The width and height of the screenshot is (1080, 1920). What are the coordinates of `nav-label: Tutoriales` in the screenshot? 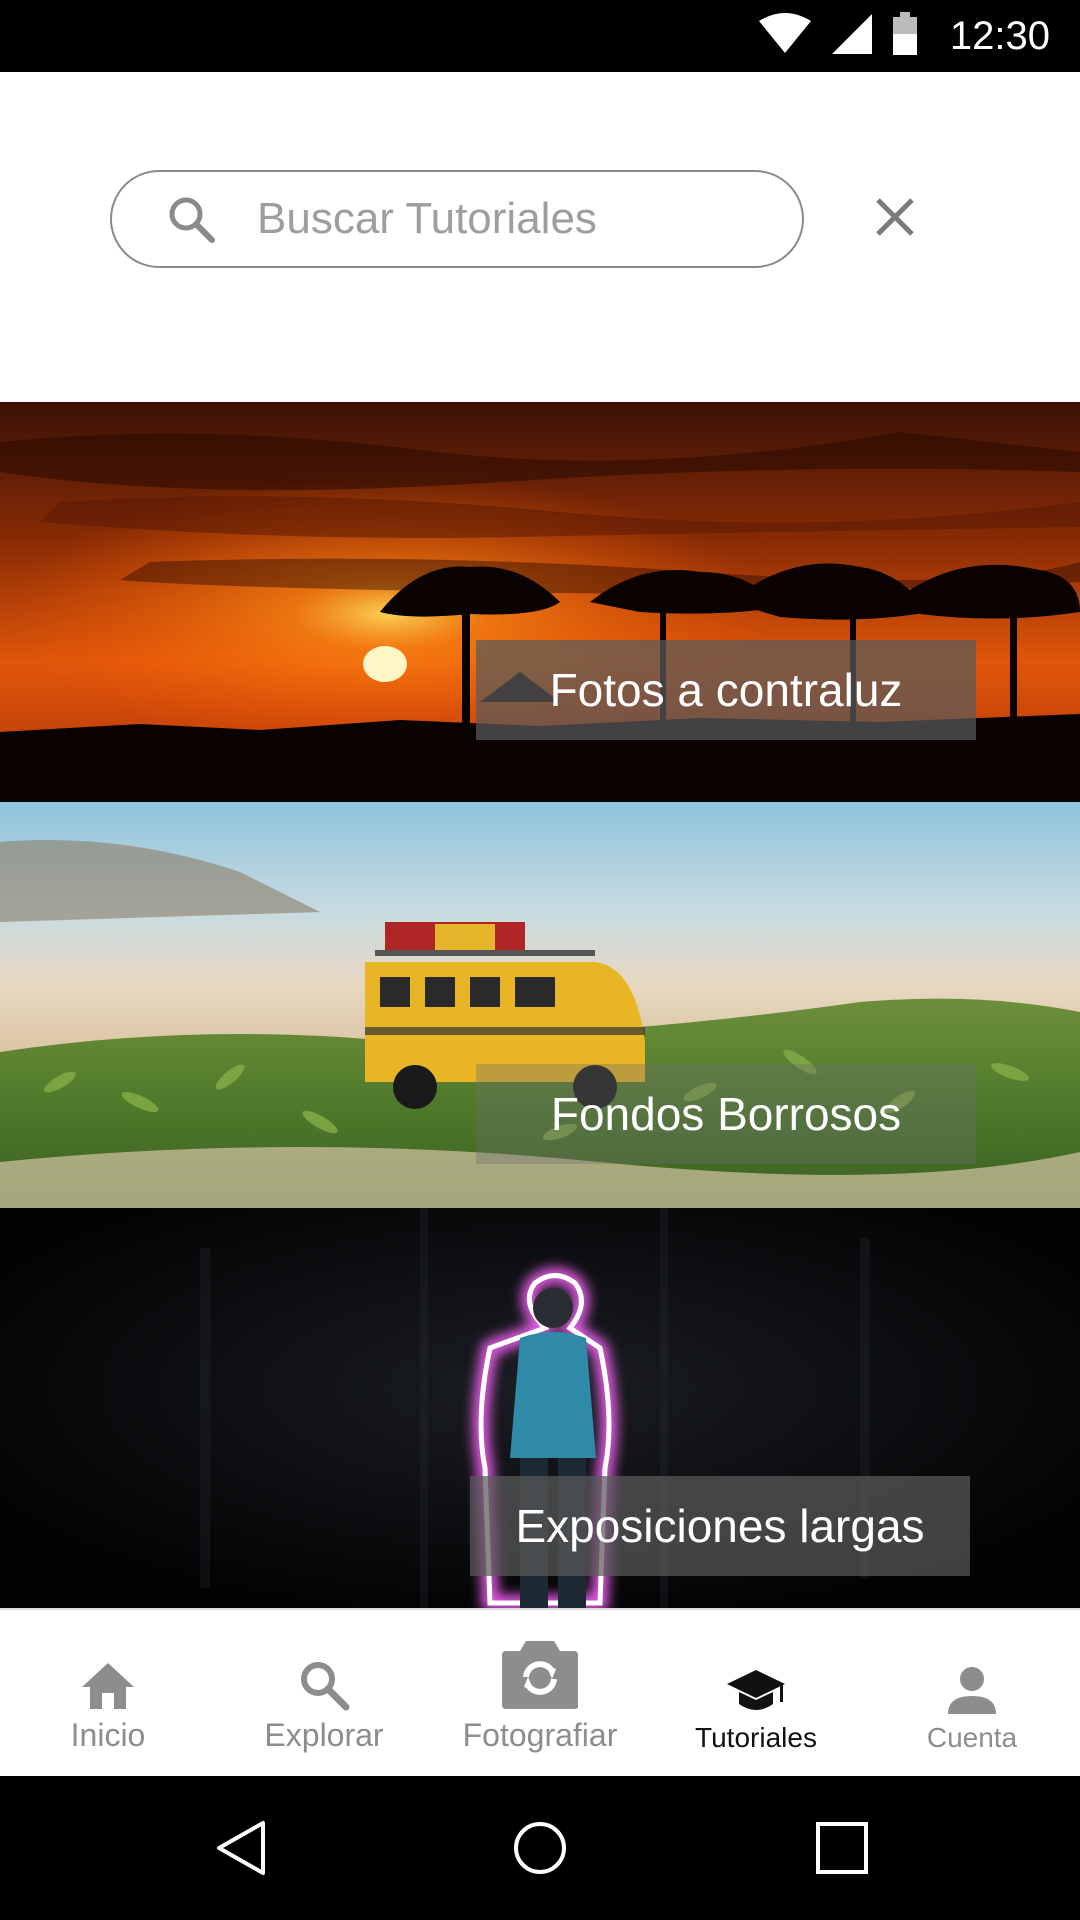 It's located at (756, 1737).